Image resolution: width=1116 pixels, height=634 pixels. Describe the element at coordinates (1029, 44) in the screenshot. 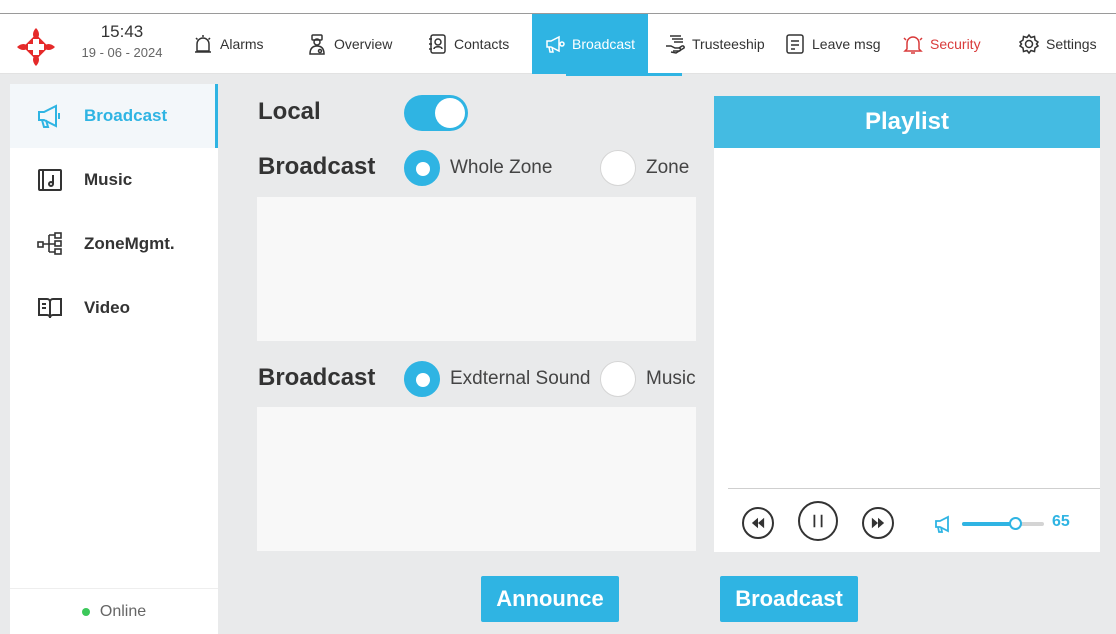

I see `gear-icon` at that location.